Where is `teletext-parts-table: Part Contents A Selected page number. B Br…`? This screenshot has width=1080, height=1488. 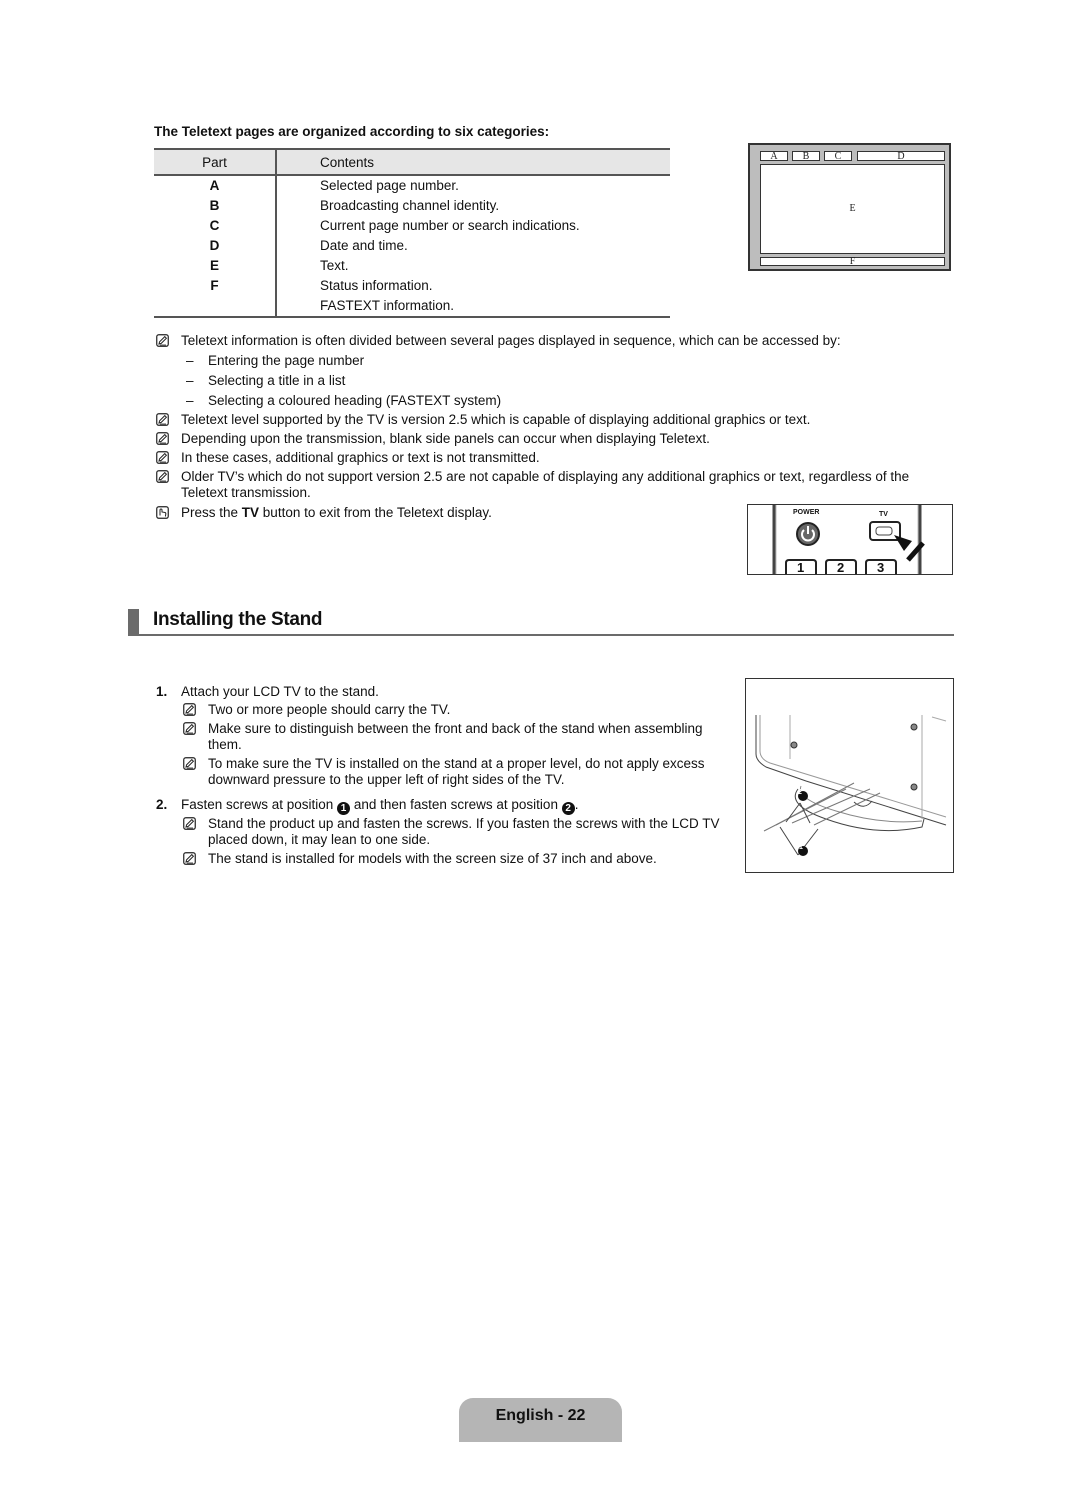
teletext-parts-table: Part Contents A Selected page number. B Br… is located at coordinates (412, 233).